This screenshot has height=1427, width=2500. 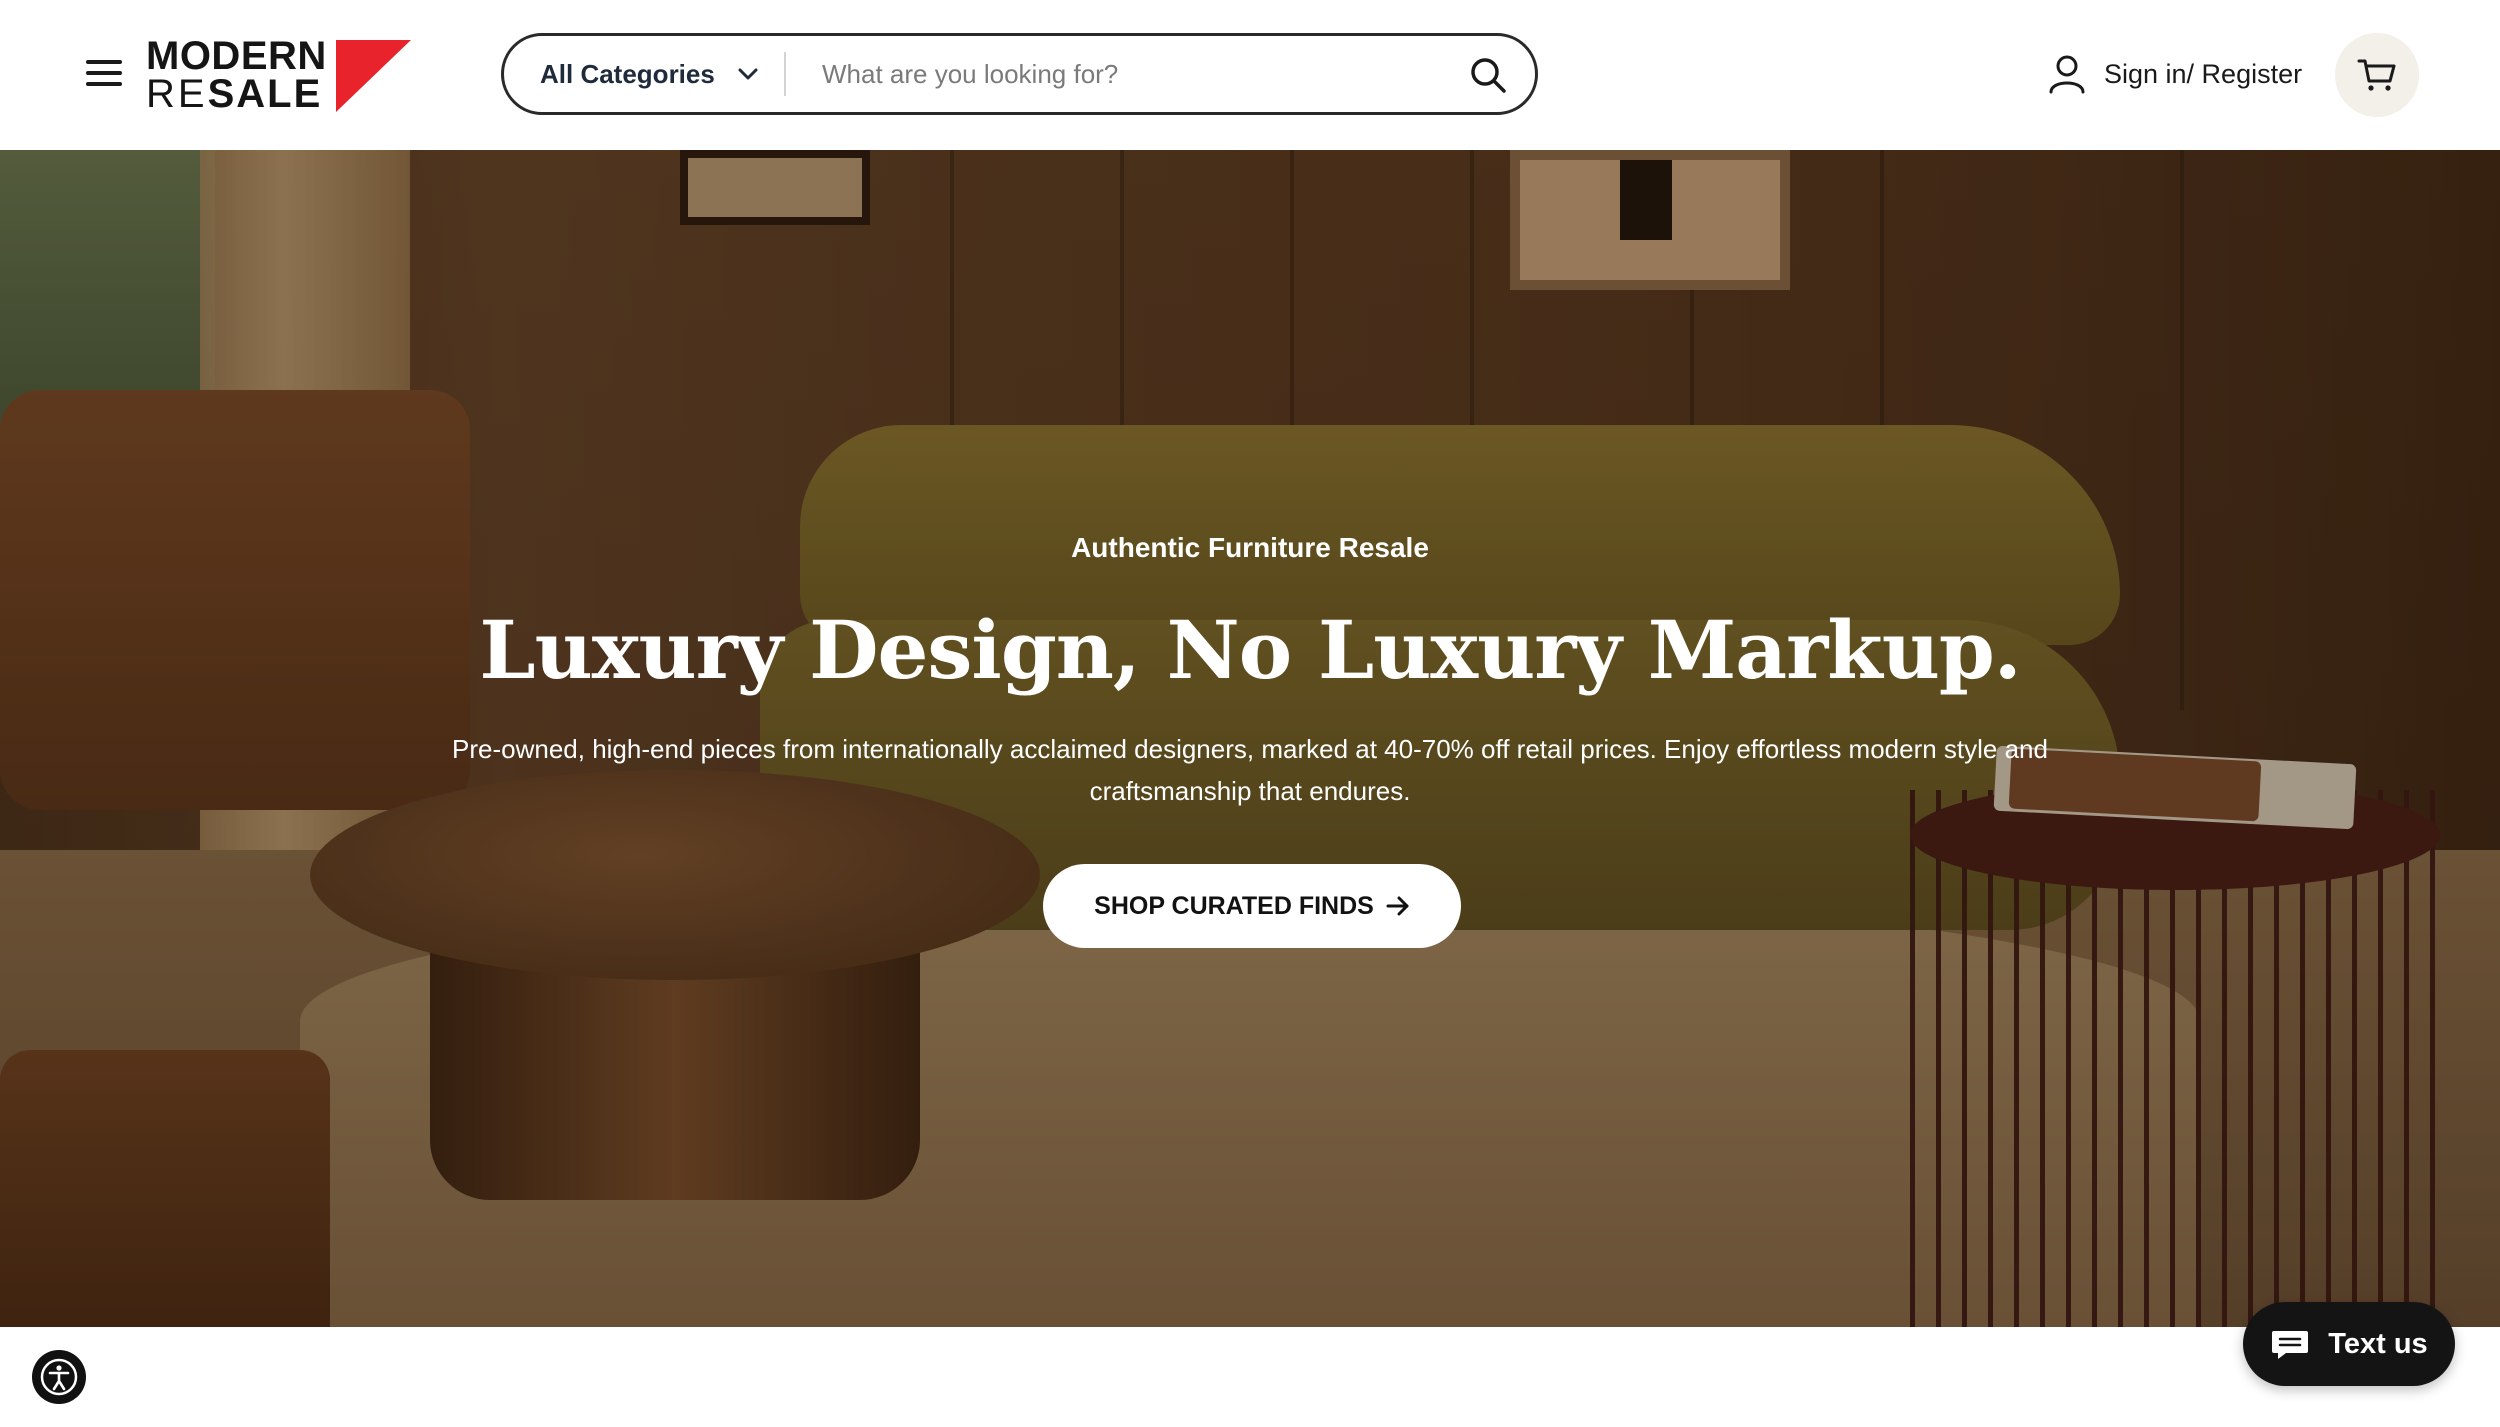 What do you see at coordinates (748, 74) in the screenshot?
I see `chevron-down-icon` at bounding box center [748, 74].